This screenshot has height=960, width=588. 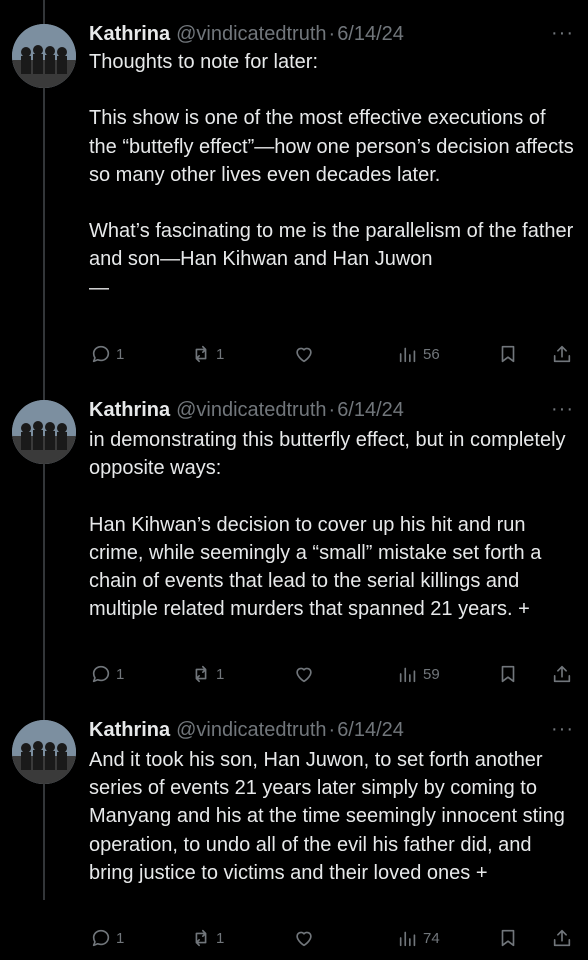 What do you see at coordinates (418, 674) in the screenshot?
I see `views-button: 59` at bounding box center [418, 674].